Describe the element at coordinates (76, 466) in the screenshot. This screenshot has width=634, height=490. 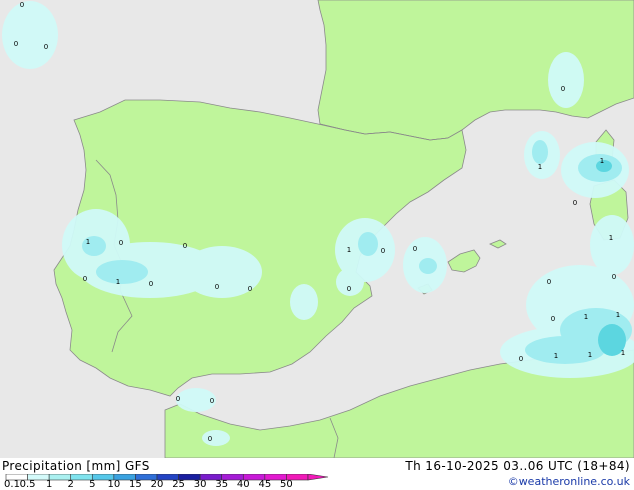
I see `map-title: Precipitation [mm] GFS` at that location.